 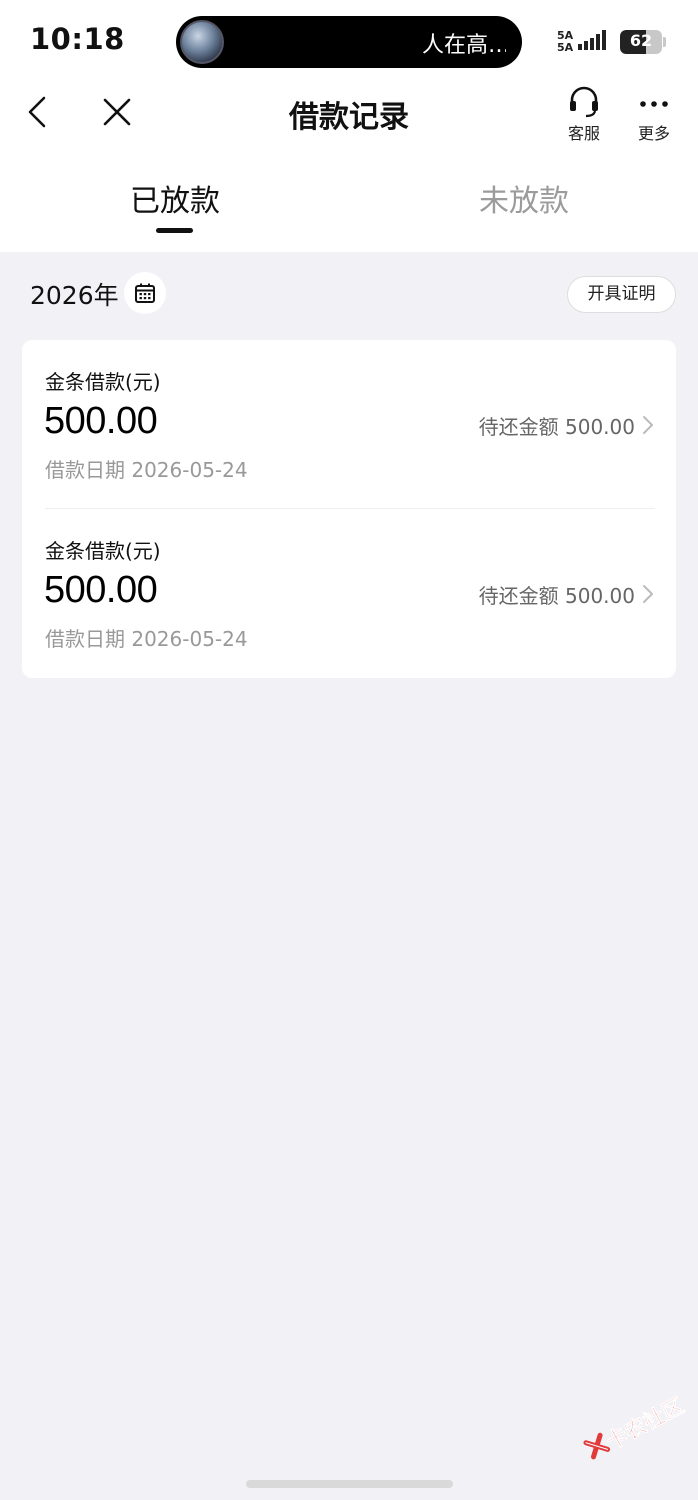 I want to click on signal-icon, so click(x=592, y=40).